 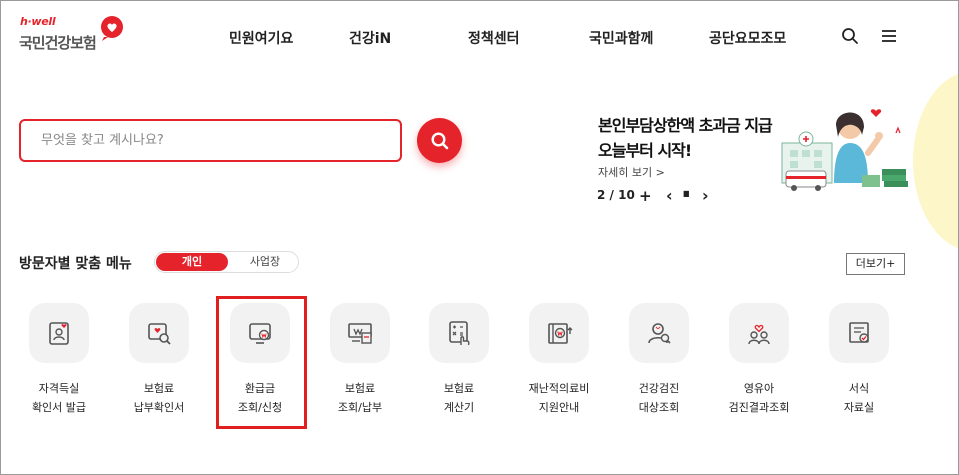 I want to click on banner-title: 본인부담상한액 초과금 지급 오늘부터 시작!, so click(x=685, y=138).